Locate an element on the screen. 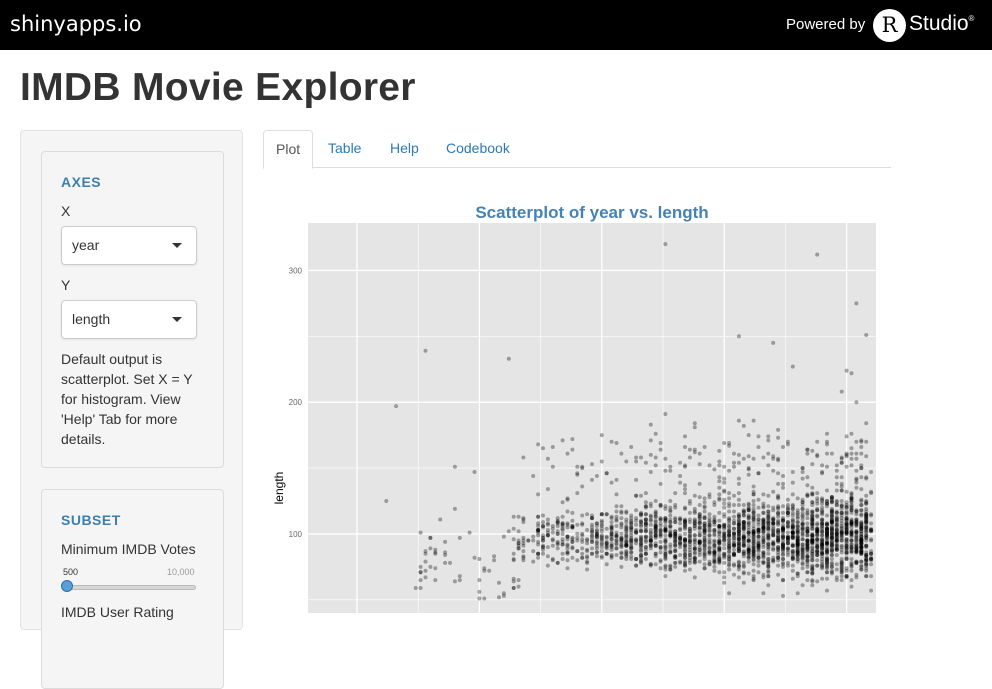 The width and height of the screenshot is (992, 689). tab-help: Help is located at coordinates (404, 149).